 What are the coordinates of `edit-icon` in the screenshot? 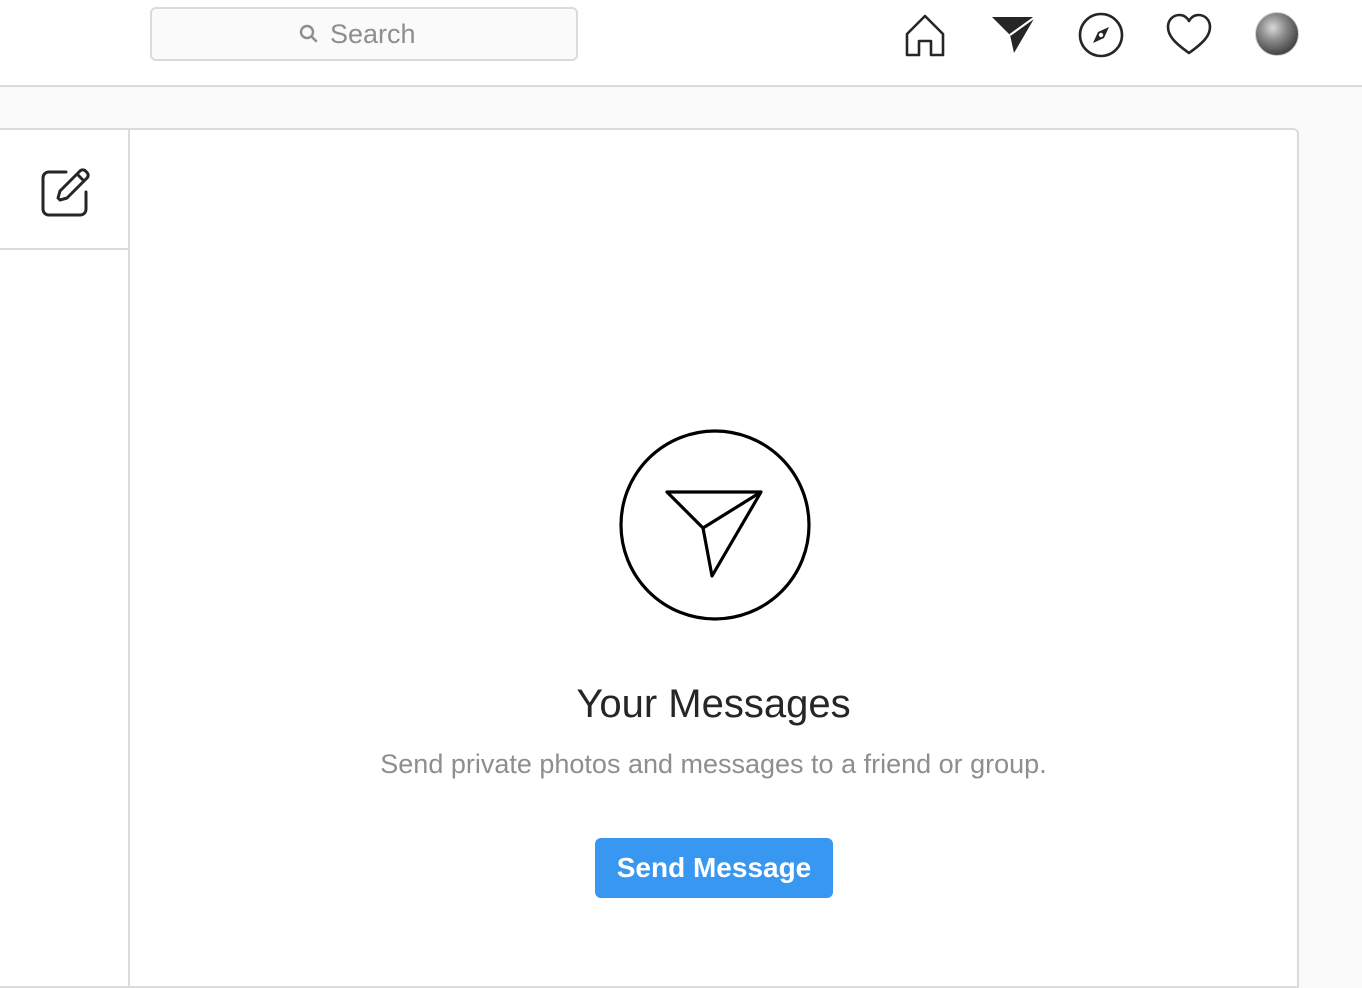 It's located at (65, 192).